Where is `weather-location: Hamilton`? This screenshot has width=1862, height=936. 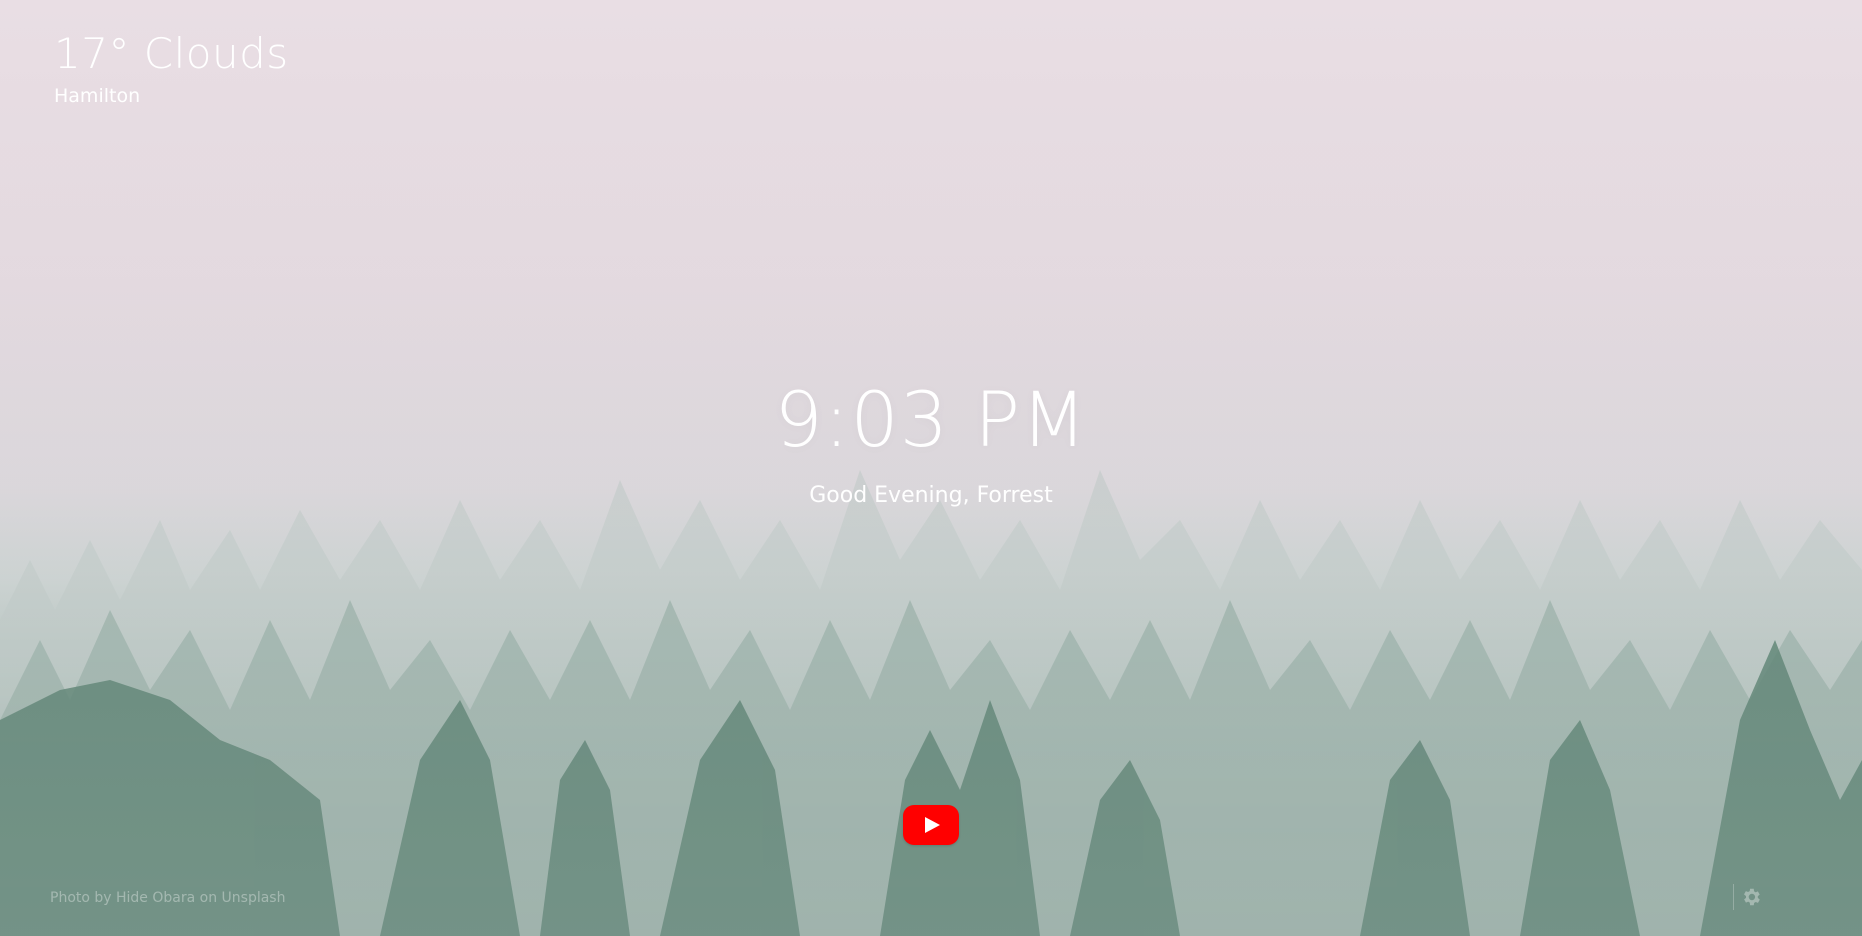 weather-location: Hamilton is located at coordinates (97, 96).